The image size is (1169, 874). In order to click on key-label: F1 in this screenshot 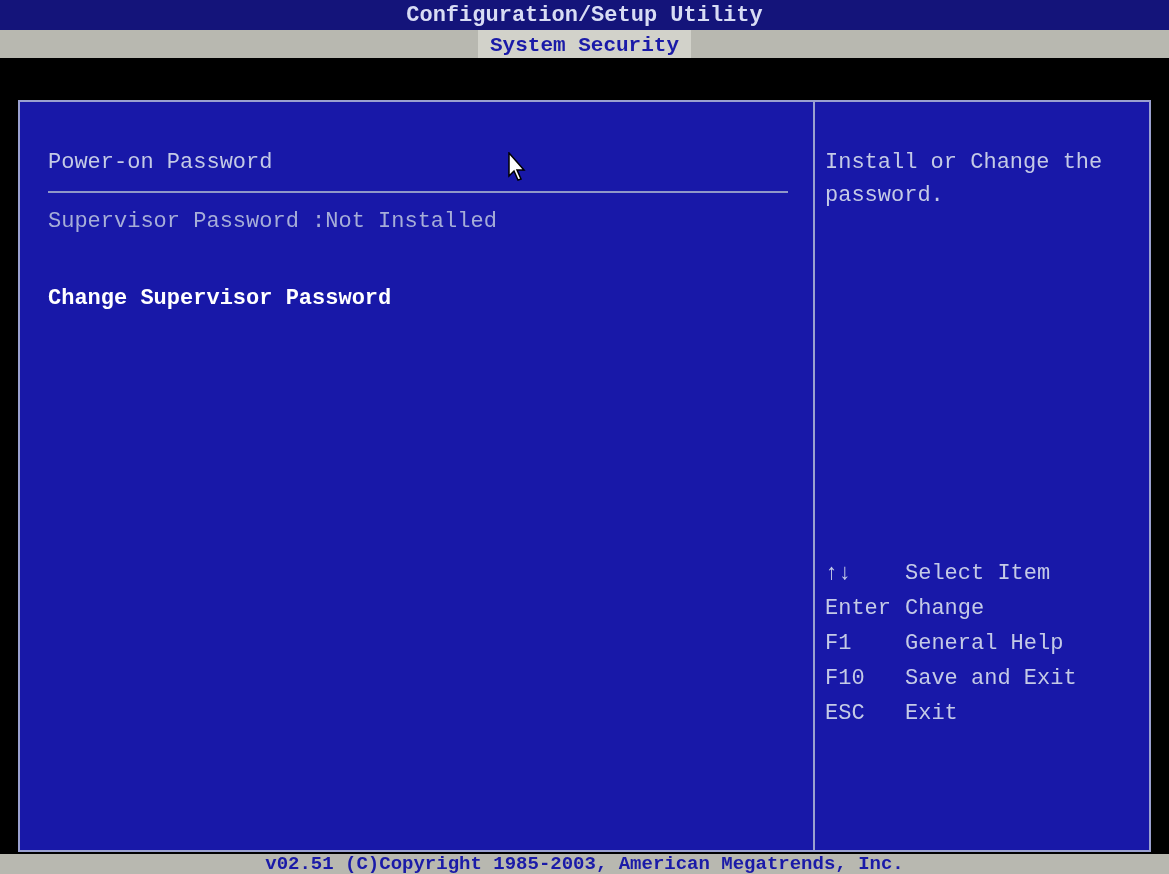, I will do `click(839, 644)`.